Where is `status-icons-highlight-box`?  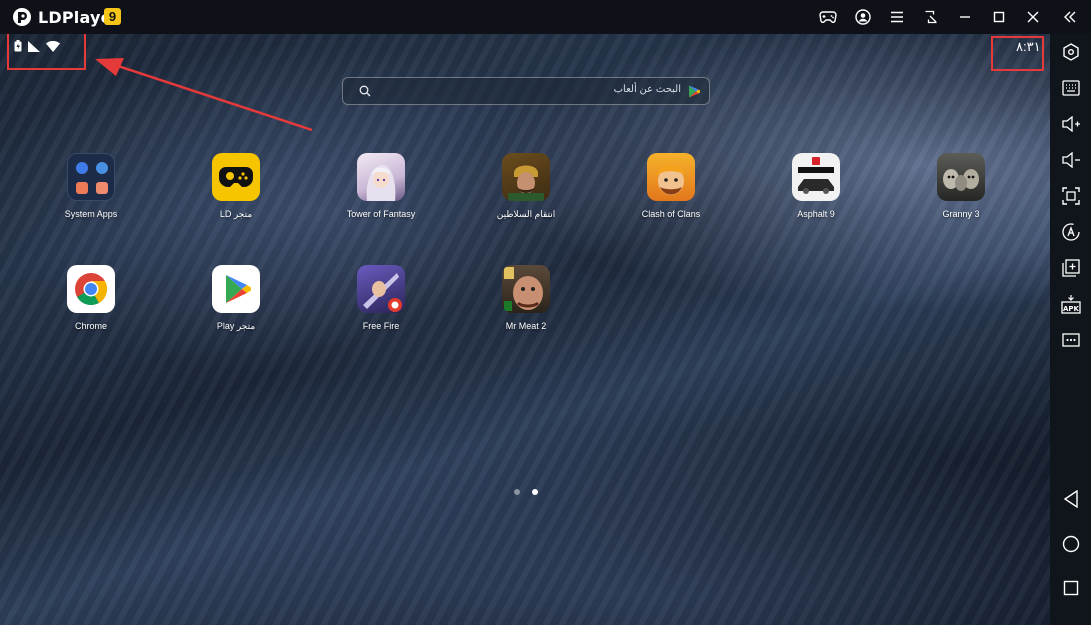 status-icons-highlight-box is located at coordinates (46, 52).